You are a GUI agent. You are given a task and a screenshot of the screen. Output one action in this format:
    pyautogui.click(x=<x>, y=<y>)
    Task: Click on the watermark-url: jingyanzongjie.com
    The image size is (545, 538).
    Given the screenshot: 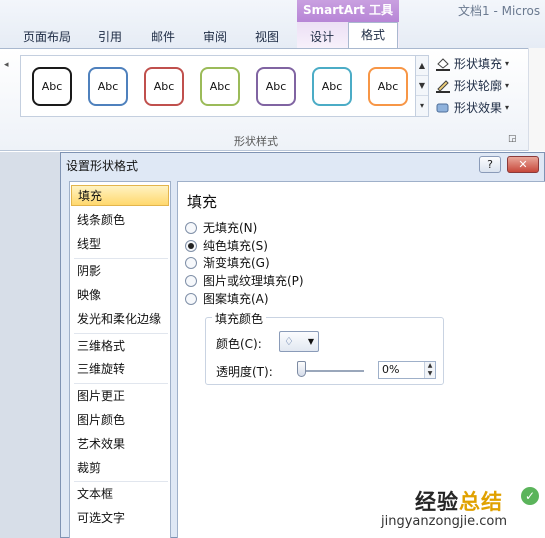 What is the action you would take?
    pyautogui.click(x=444, y=521)
    